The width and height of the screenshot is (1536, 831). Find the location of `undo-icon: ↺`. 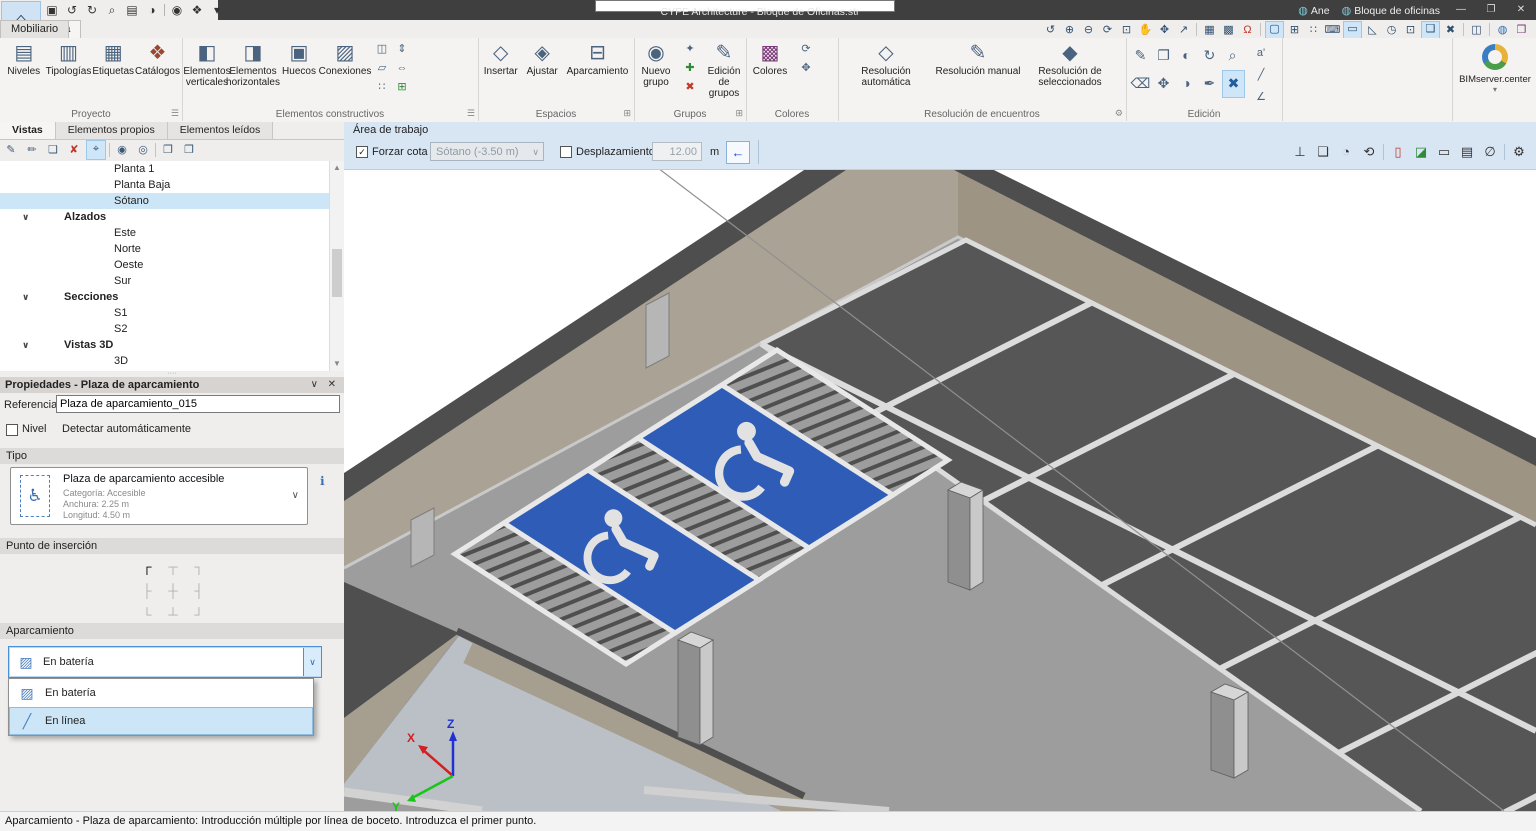

undo-icon: ↺ is located at coordinates (72, 10).